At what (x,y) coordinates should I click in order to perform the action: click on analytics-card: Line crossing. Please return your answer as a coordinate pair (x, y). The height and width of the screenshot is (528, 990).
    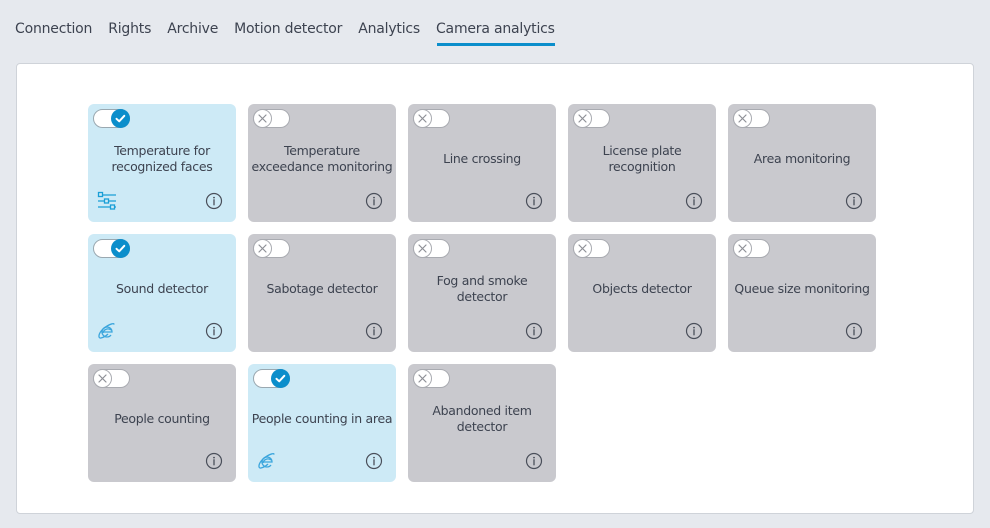
    Looking at the image, I should click on (482, 163).